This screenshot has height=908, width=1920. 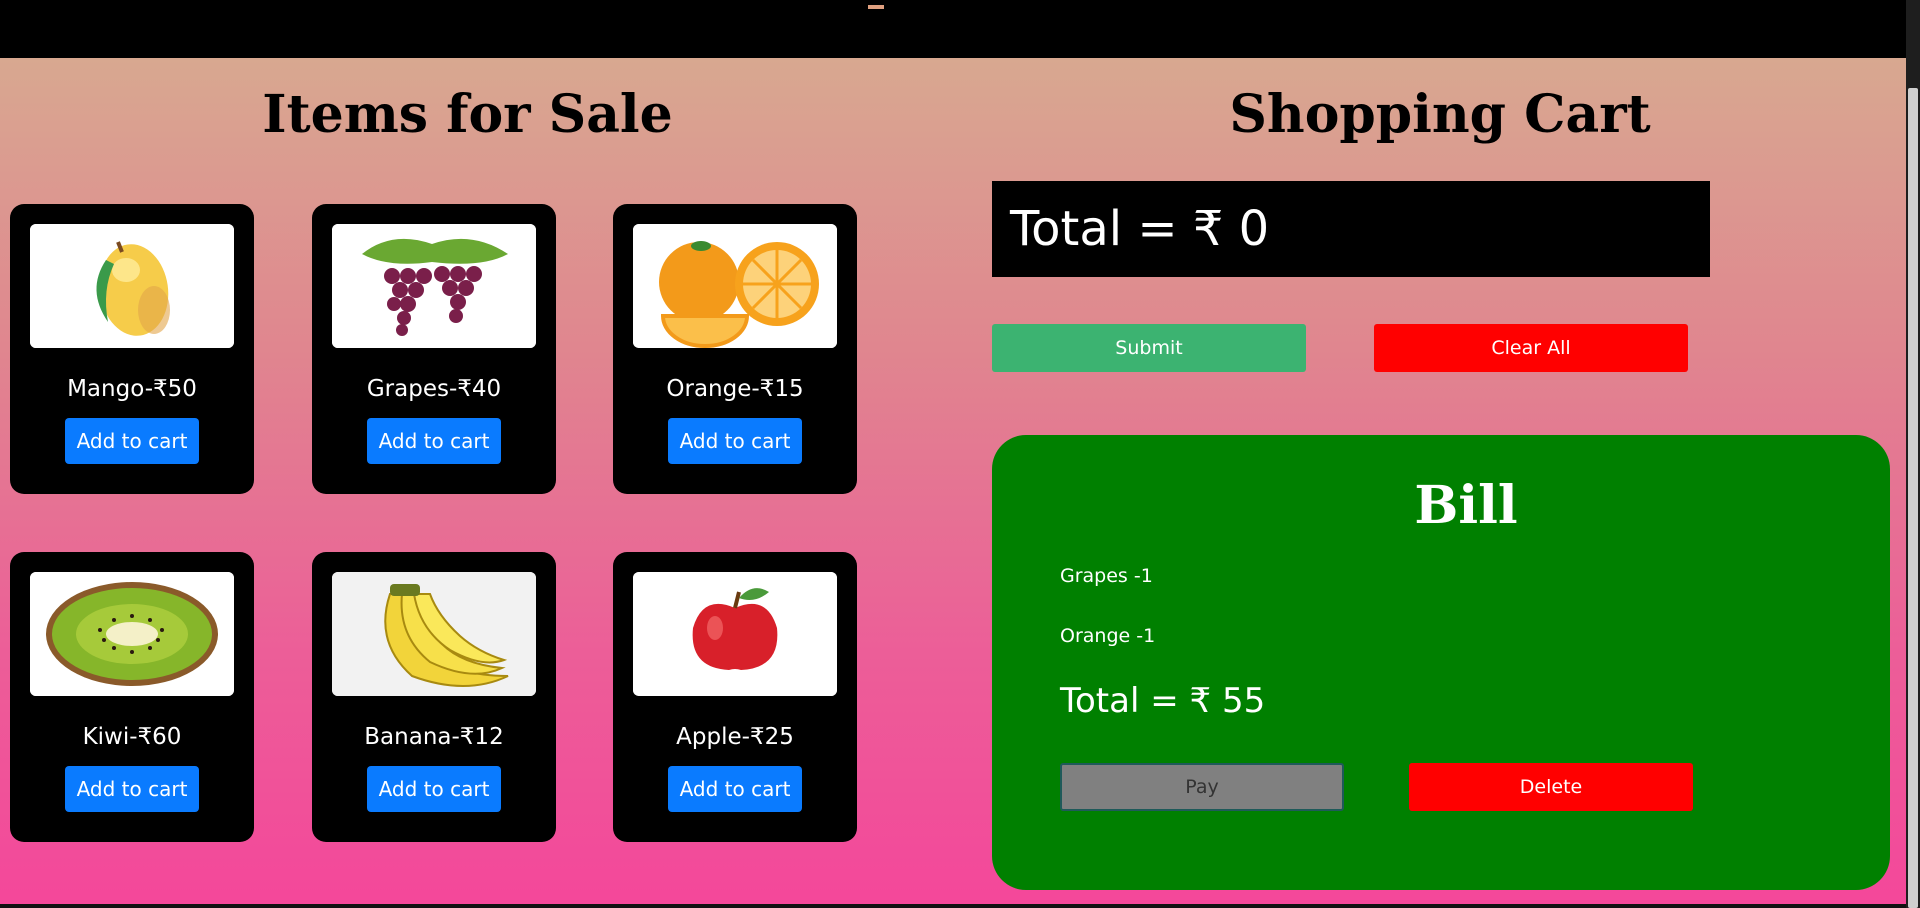 What do you see at coordinates (132, 634) in the screenshot?
I see `kiwi-icon` at bounding box center [132, 634].